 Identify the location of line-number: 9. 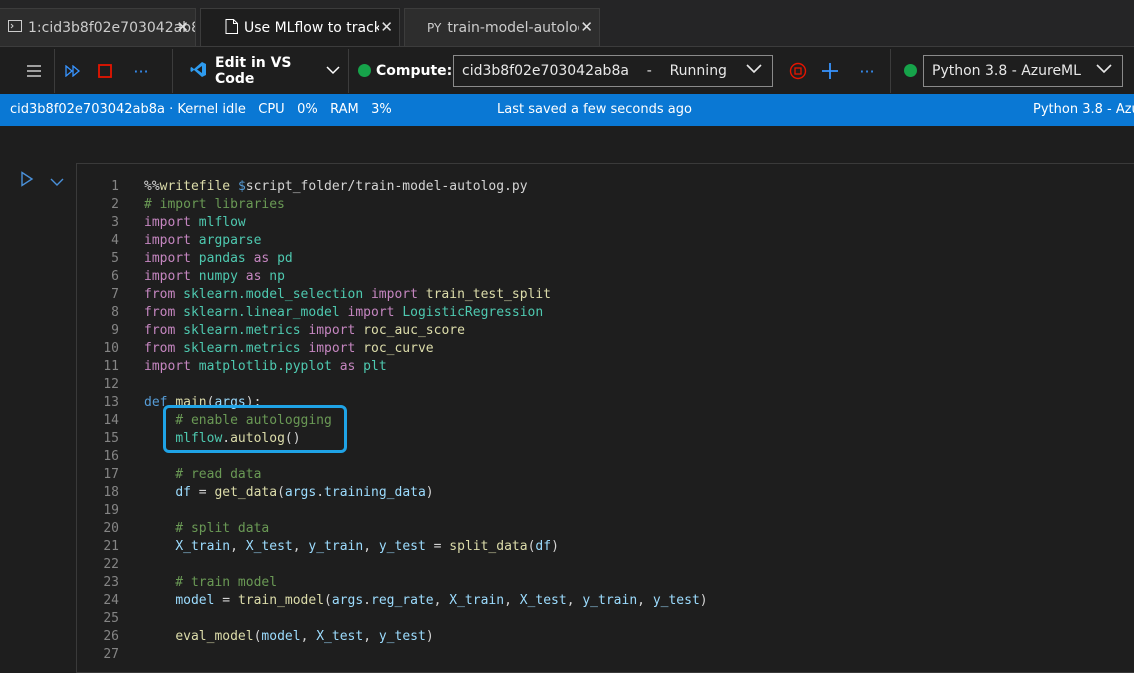
(115, 330).